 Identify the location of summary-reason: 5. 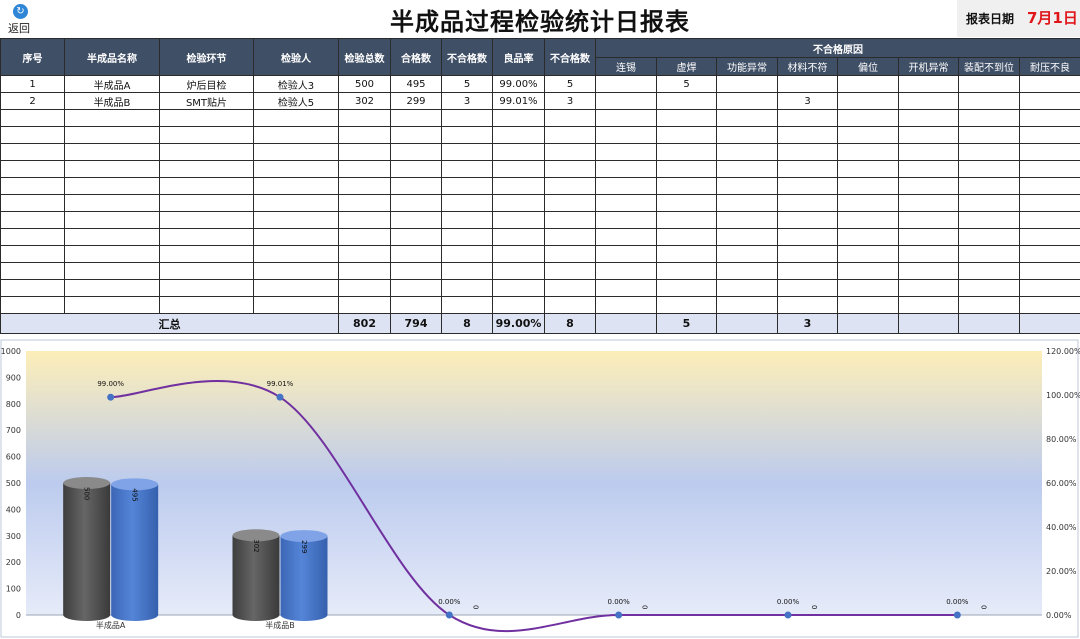
(686, 323).